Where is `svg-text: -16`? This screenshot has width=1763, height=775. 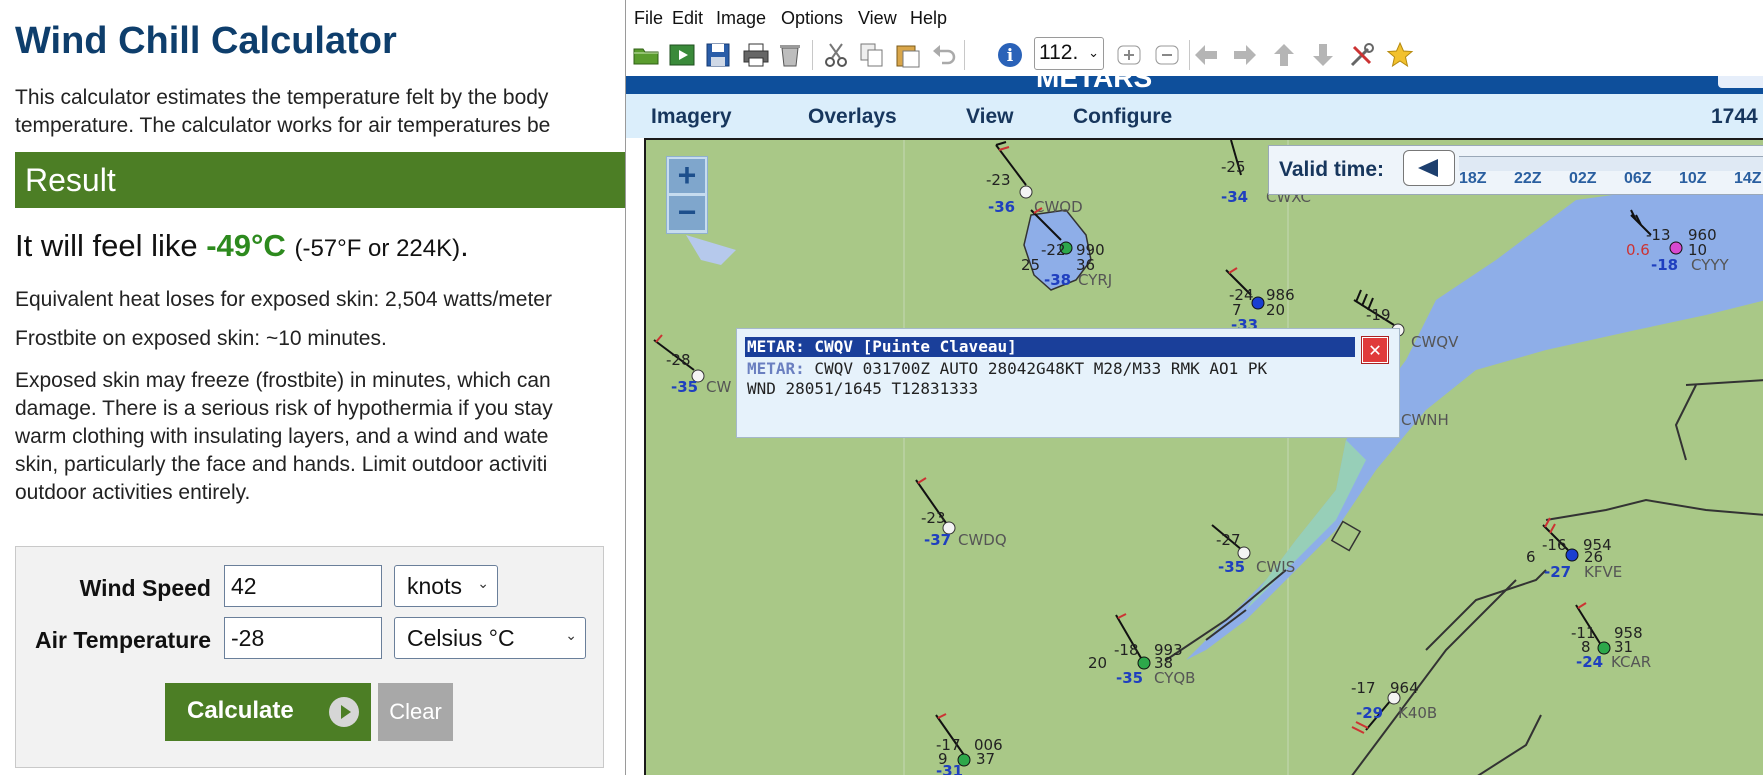
svg-text: -16 is located at coordinates (1554, 545).